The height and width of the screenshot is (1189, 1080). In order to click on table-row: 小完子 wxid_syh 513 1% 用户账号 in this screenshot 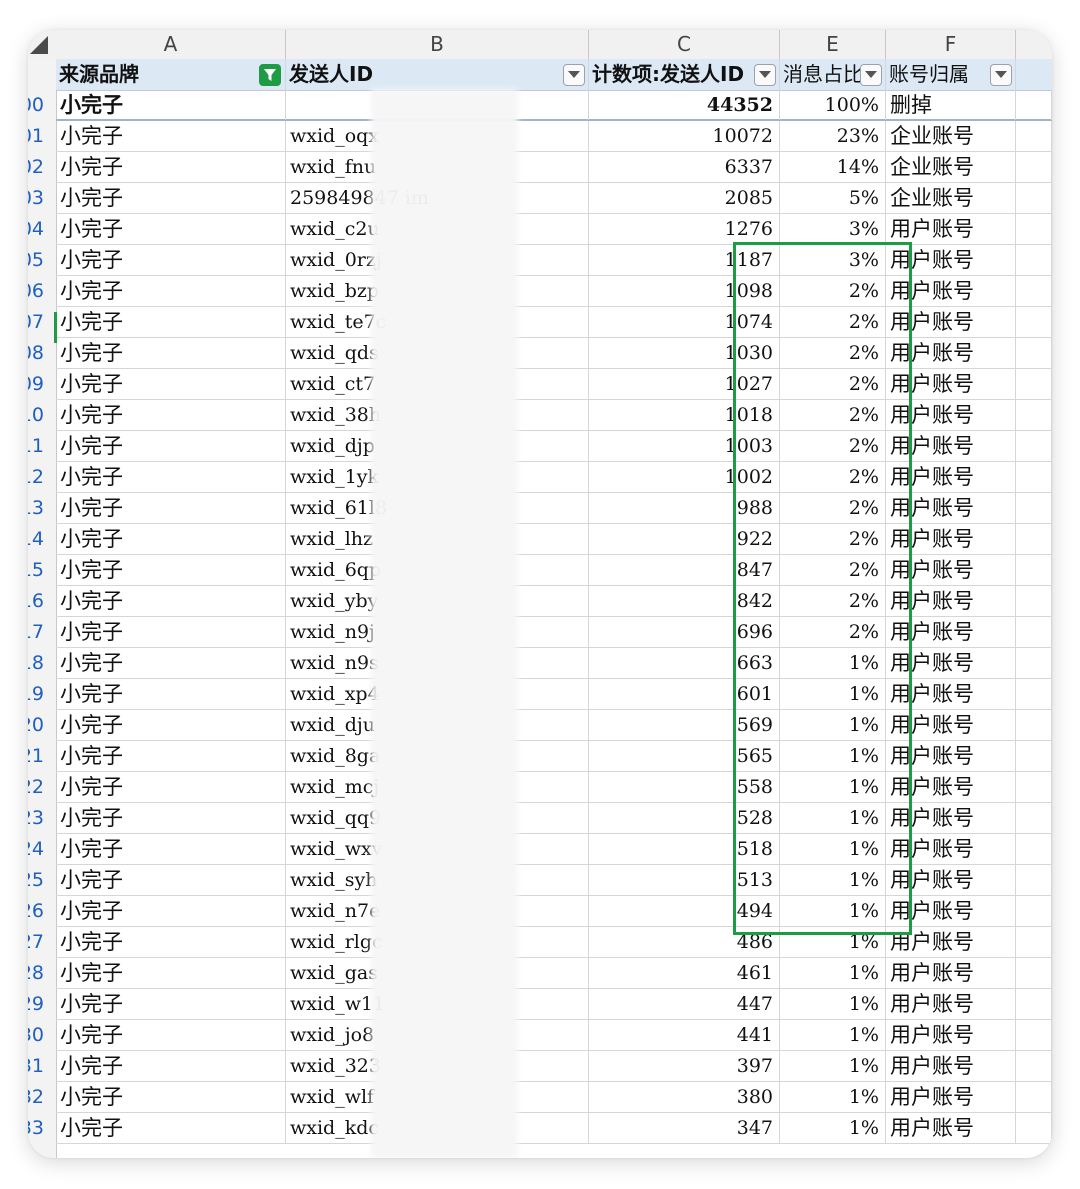, I will do `click(554, 880)`.